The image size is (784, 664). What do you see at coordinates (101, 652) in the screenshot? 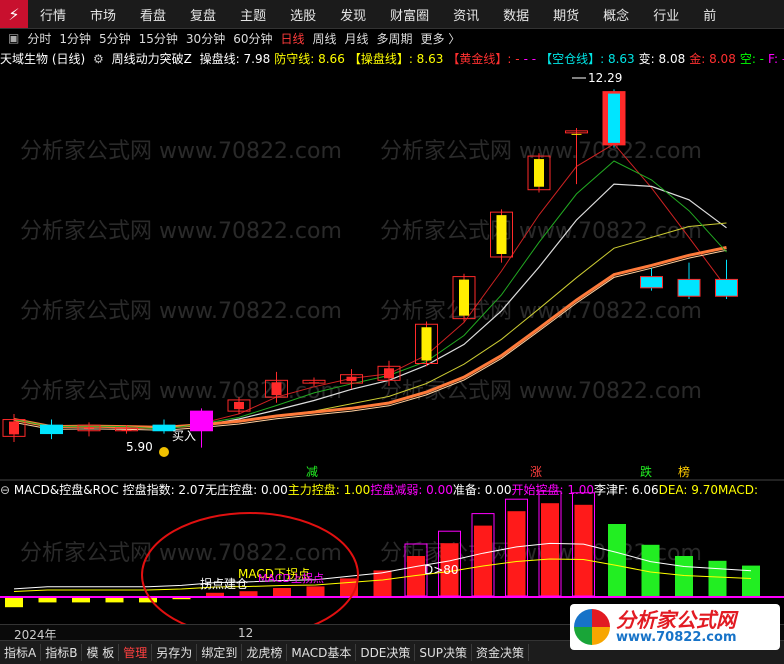
I see `tab-2: 模 板` at bounding box center [101, 652].